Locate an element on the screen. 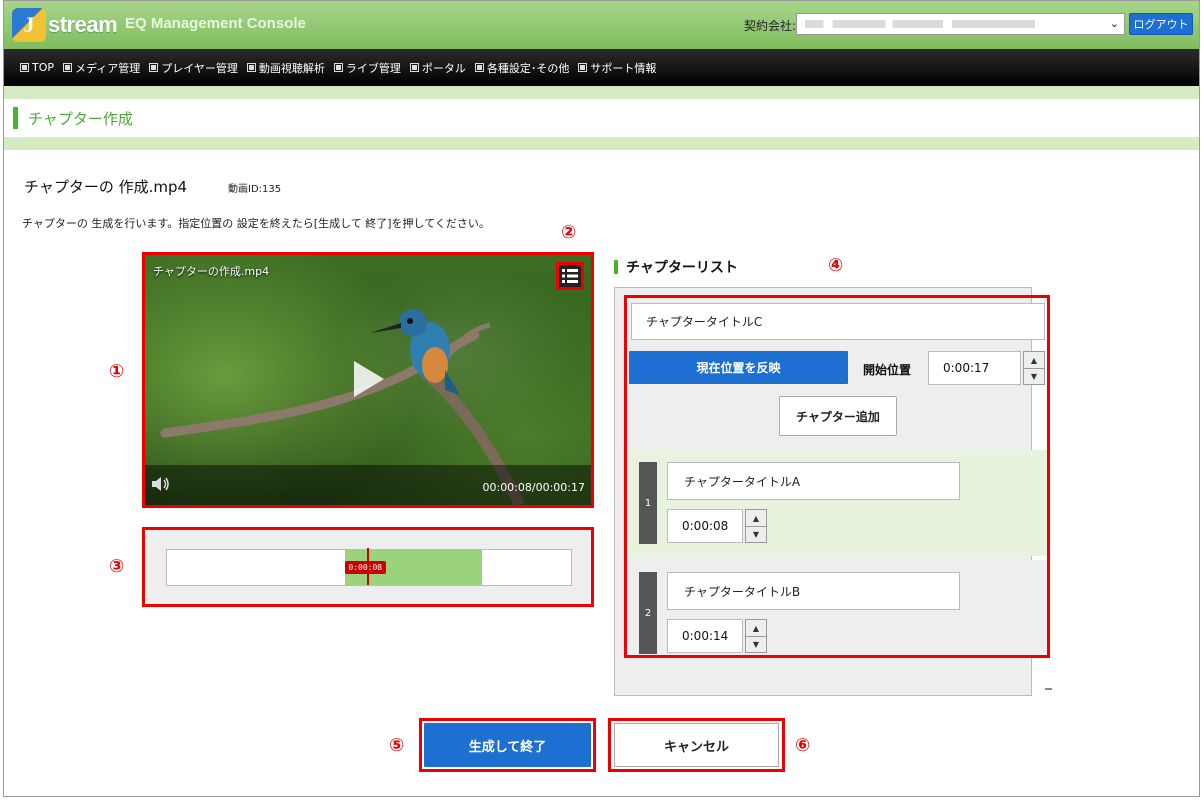 The width and height of the screenshot is (1204, 801). list-icon is located at coordinates (570, 276).